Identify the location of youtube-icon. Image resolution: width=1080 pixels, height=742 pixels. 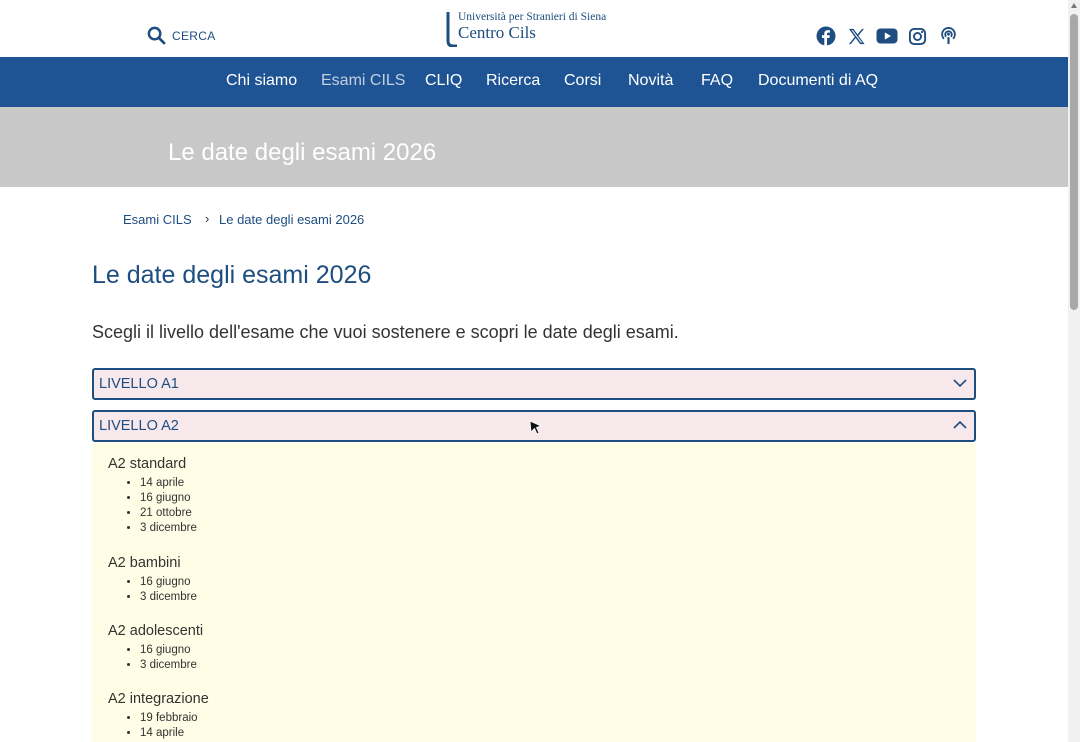
(887, 36).